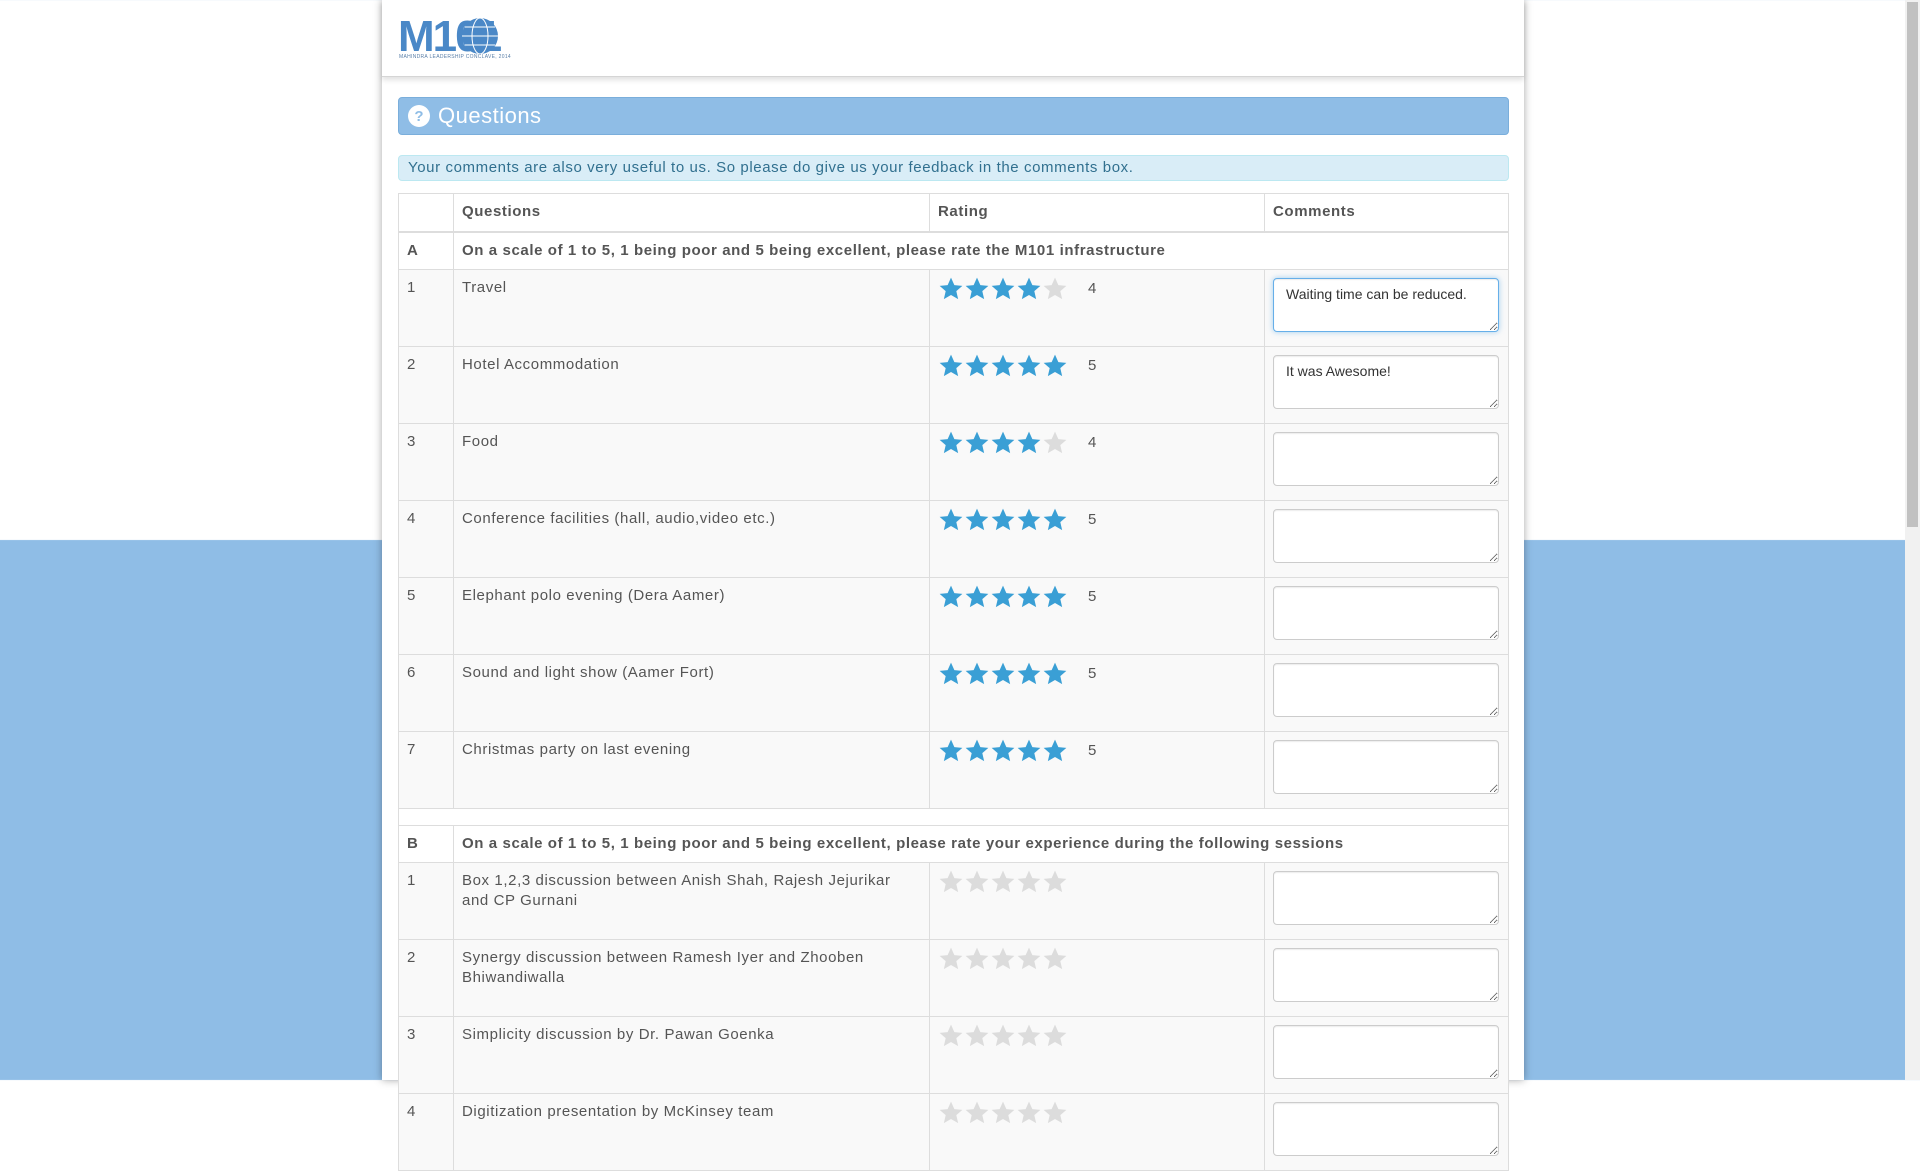 The width and height of the screenshot is (1920, 1171). What do you see at coordinates (1386, 381) in the screenshot?
I see `comment-input: It was Awesome!` at bounding box center [1386, 381].